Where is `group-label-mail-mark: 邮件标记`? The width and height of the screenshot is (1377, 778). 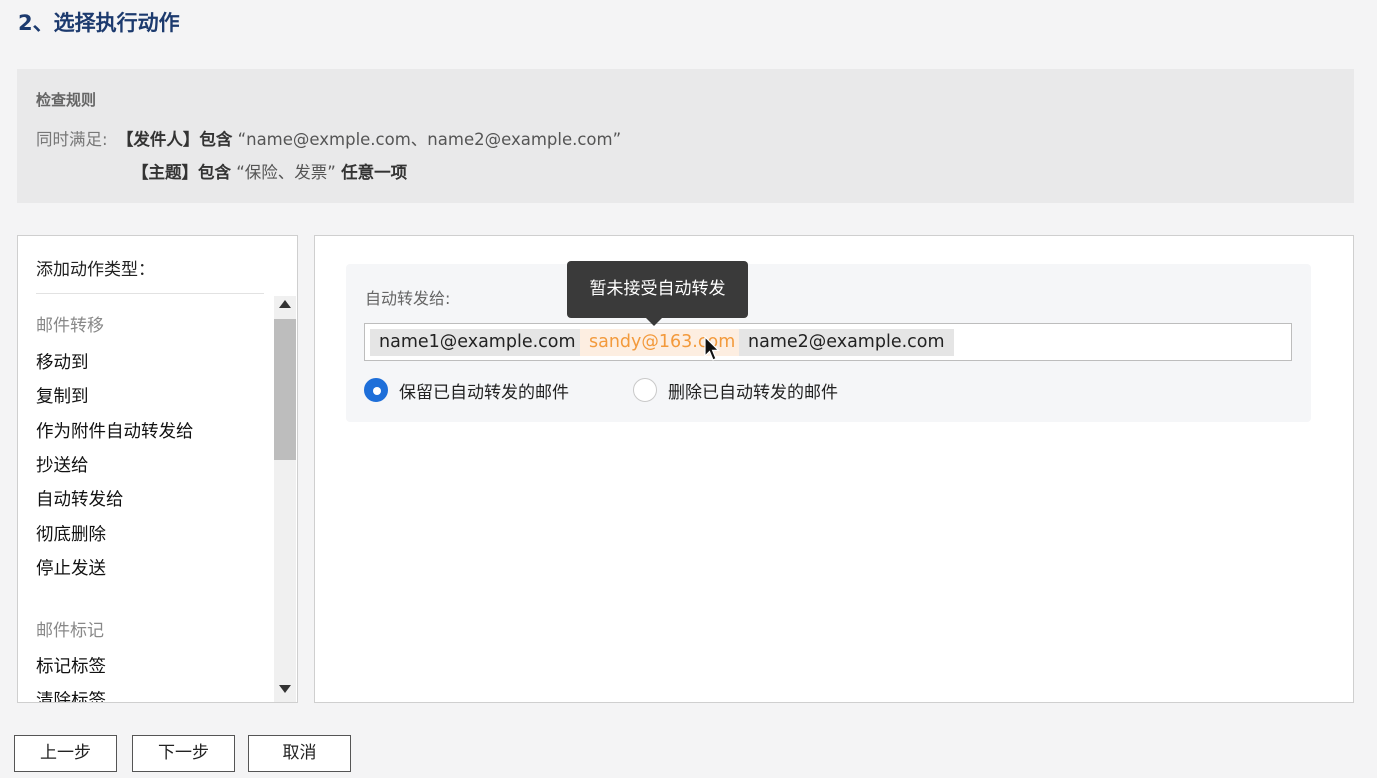
group-label-mail-mark: 邮件标记 is located at coordinates (70, 631).